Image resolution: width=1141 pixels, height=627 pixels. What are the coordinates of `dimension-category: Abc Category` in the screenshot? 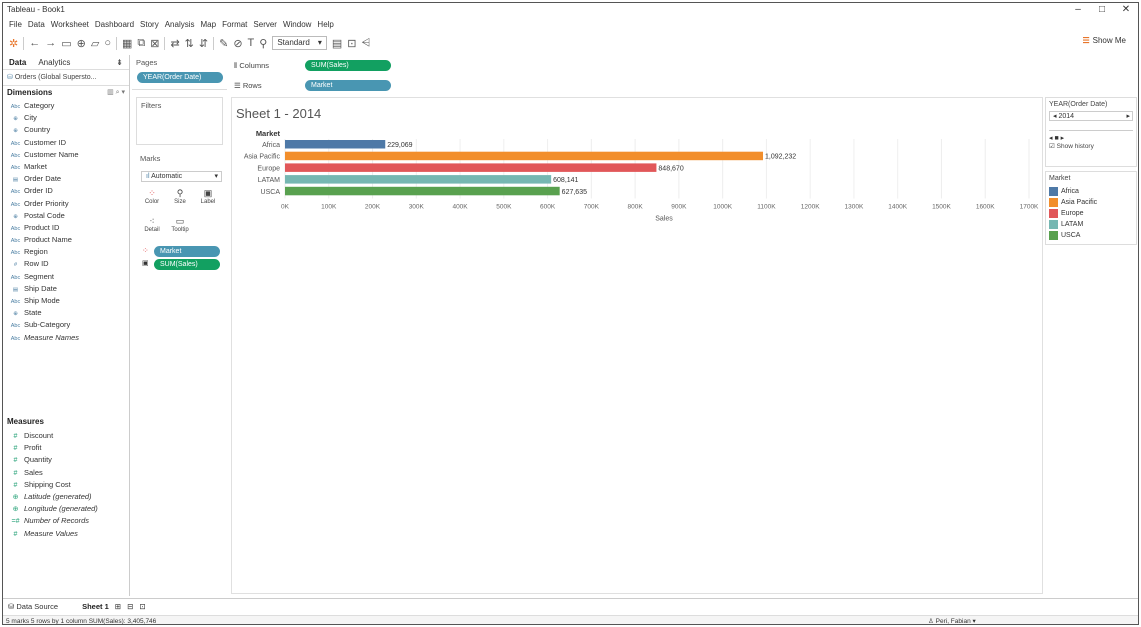 It's located at (66, 106).